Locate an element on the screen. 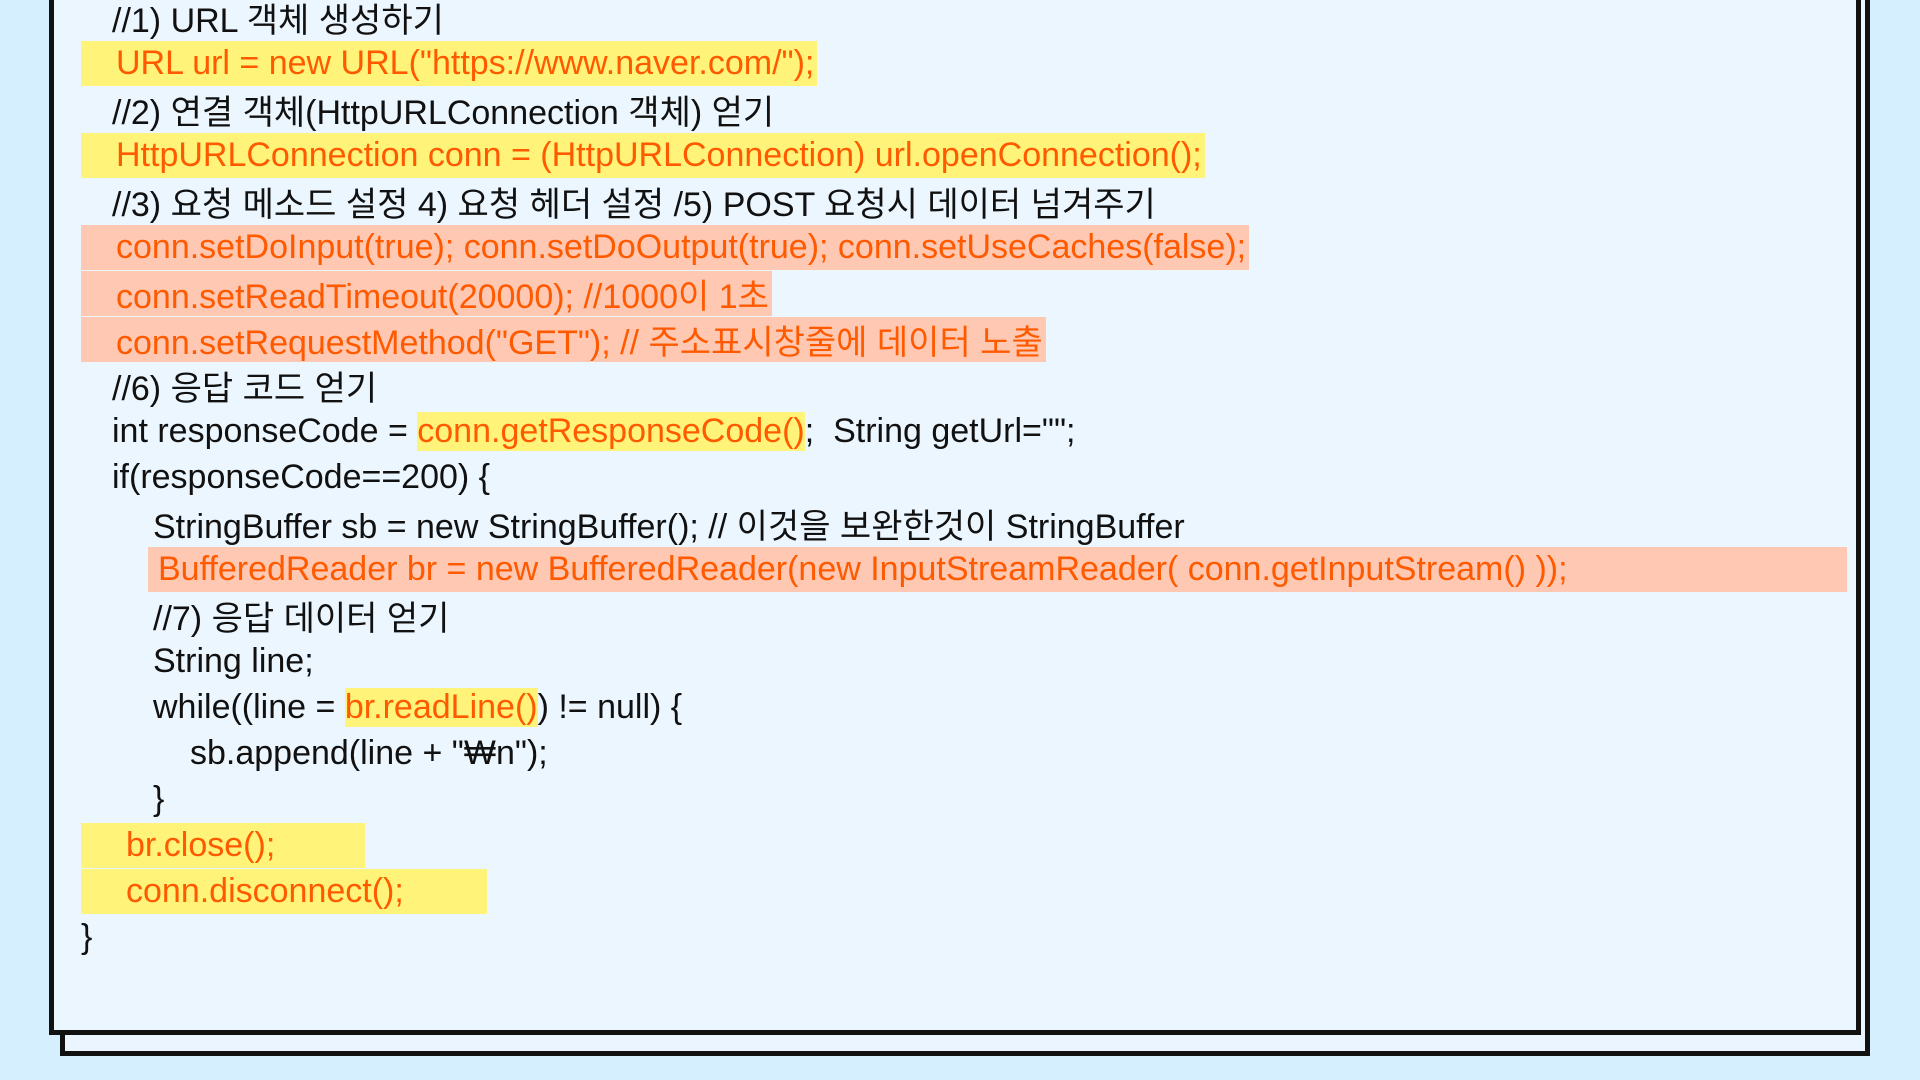  code-suffix: ; String getUrl=""; is located at coordinates (940, 431).